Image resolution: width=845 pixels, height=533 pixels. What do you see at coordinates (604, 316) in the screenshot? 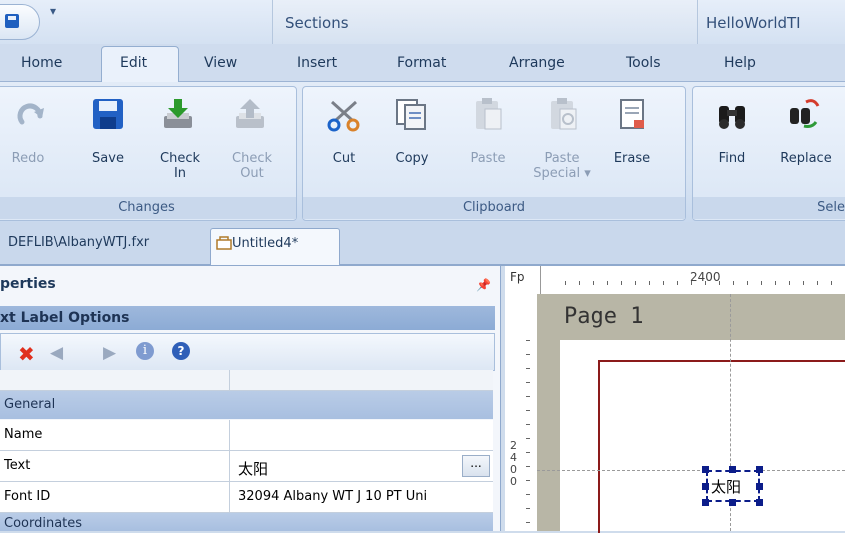
I see `page-label: Page 1` at bounding box center [604, 316].